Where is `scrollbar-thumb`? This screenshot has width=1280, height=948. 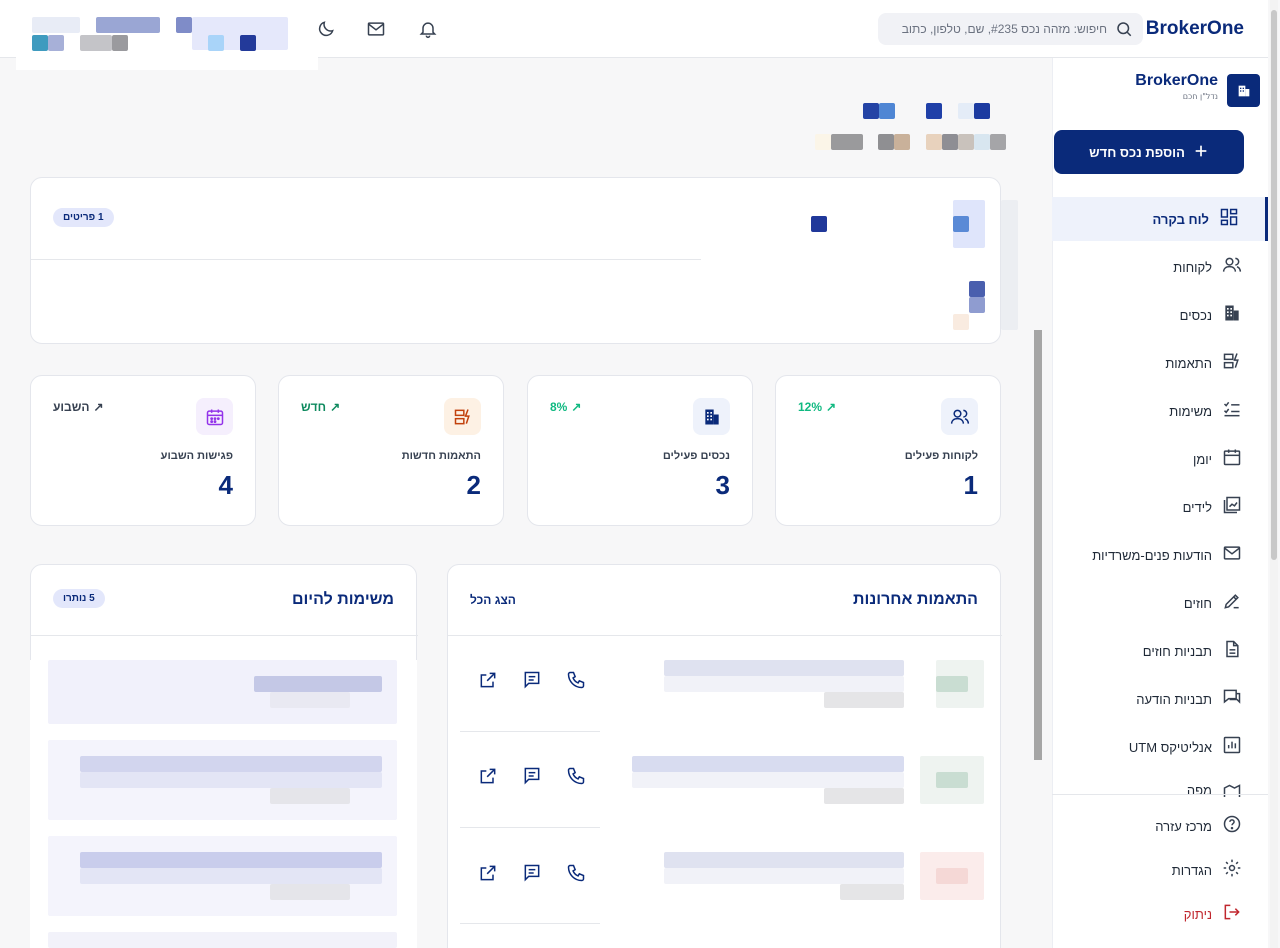 scrollbar-thumb is located at coordinates (1274, 285).